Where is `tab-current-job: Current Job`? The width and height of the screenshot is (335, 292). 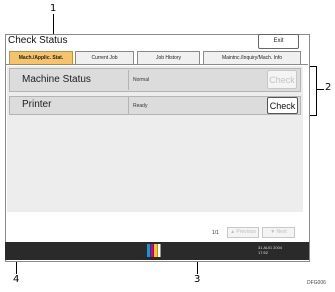 tab-current-job: Current Job is located at coordinates (104, 57).